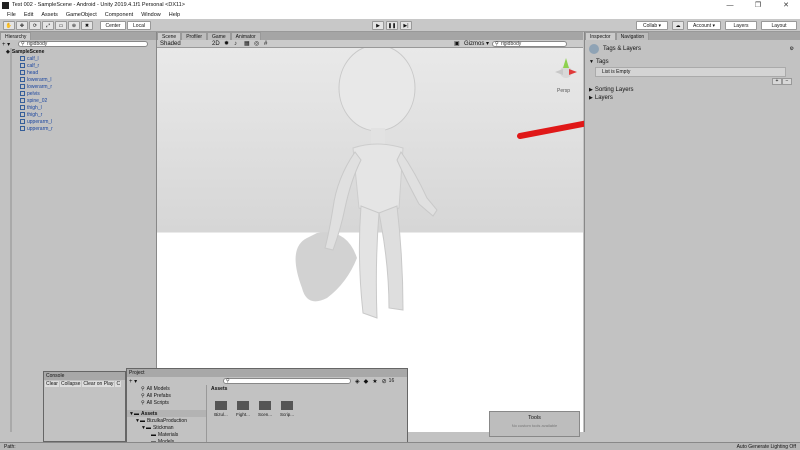 Image resolution: width=800 pixels, height=450 pixels. What do you see at coordinates (79, 121) in the screenshot?
I see `hierarchy-item-upperarm-l: upperarm_l` at bounding box center [79, 121].